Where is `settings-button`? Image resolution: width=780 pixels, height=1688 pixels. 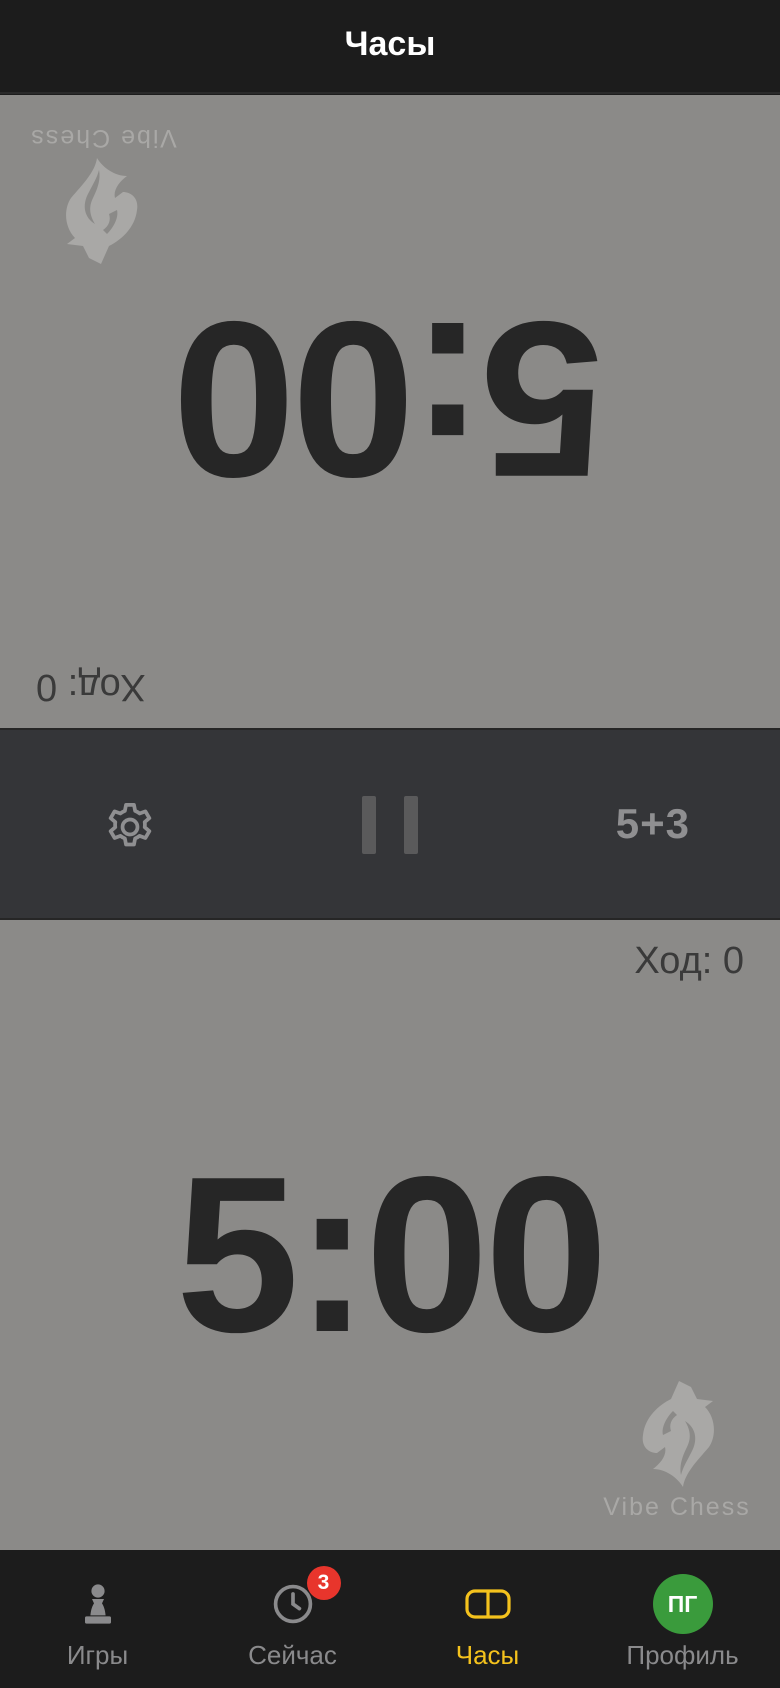 settings-button is located at coordinates (130, 827).